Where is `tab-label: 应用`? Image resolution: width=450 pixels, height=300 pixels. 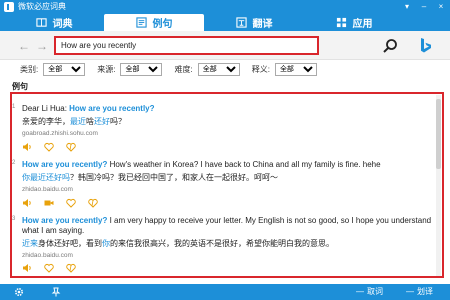
tab-label: 应用 is located at coordinates (362, 24).